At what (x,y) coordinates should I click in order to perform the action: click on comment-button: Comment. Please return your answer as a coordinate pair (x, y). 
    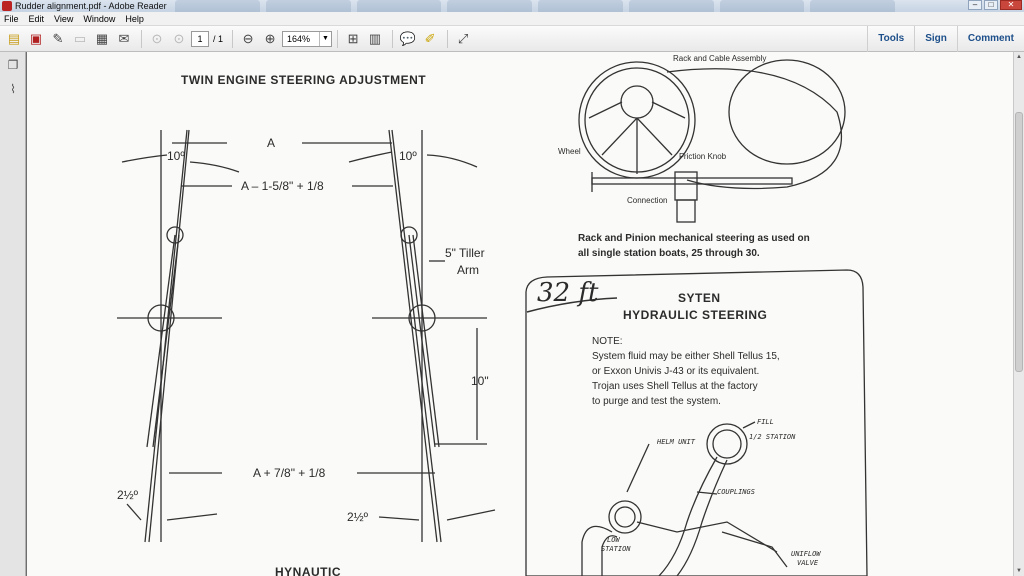
    Looking at the image, I should click on (990, 39).